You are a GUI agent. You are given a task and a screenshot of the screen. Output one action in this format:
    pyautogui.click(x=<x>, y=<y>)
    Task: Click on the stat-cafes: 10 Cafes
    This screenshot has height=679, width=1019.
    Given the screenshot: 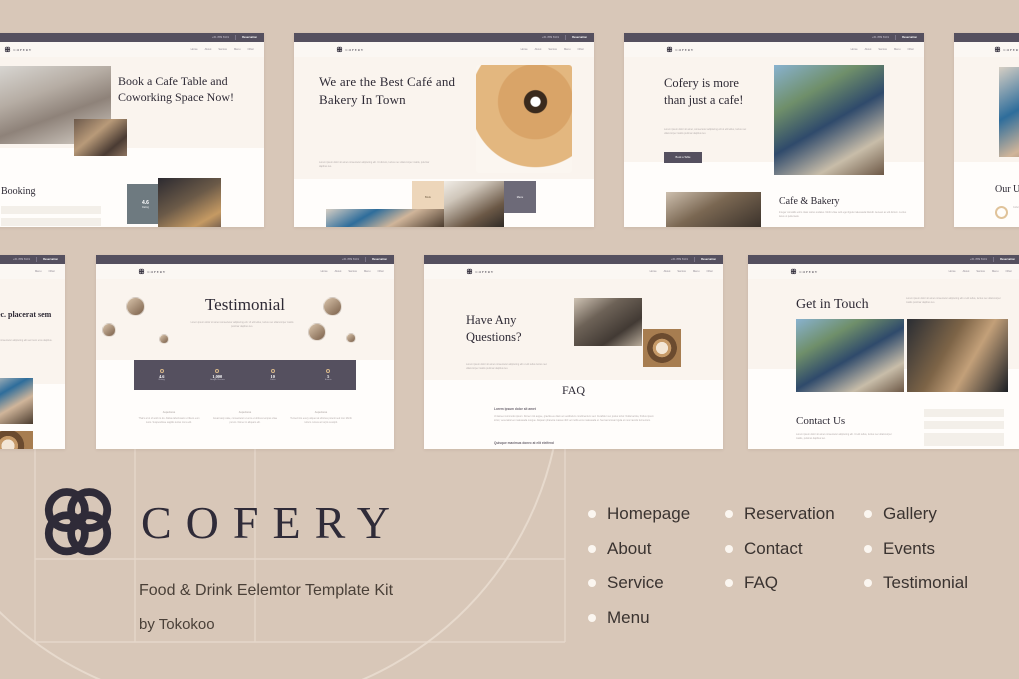 What is the action you would take?
    pyautogui.click(x=273, y=375)
    